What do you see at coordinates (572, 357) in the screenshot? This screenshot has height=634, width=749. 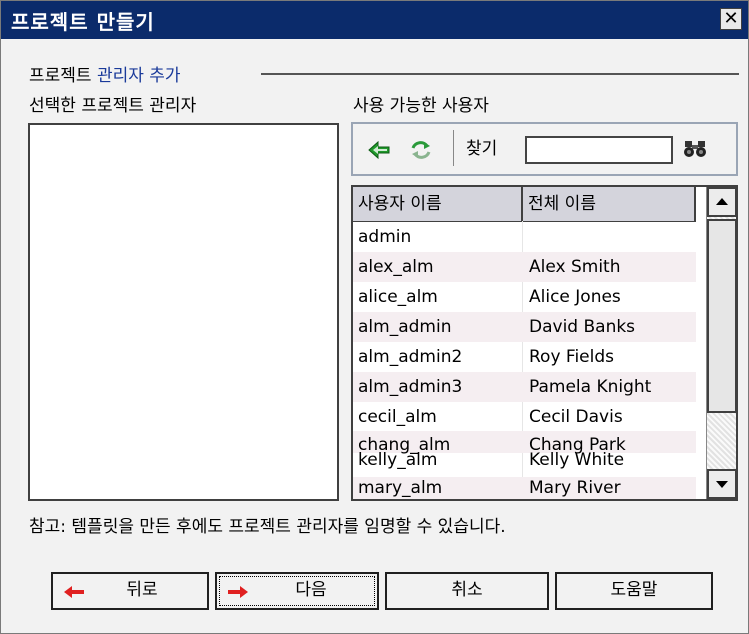 I see `fullname-cell: Roy Fields` at bounding box center [572, 357].